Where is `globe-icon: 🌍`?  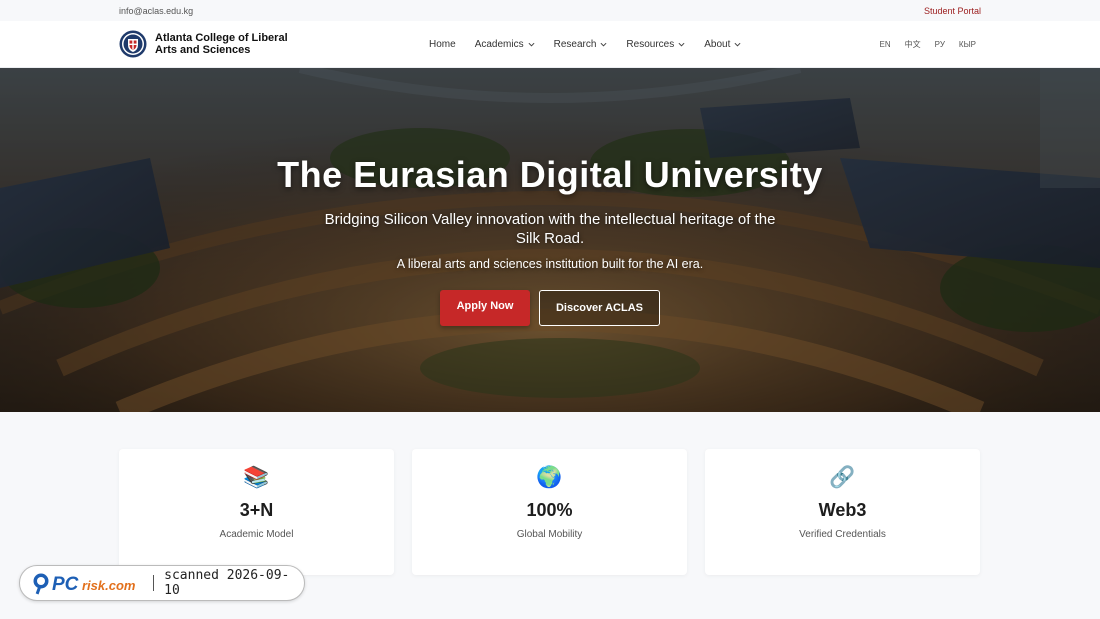 globe-icon: 🌍 is located at coordinates (549, 477).